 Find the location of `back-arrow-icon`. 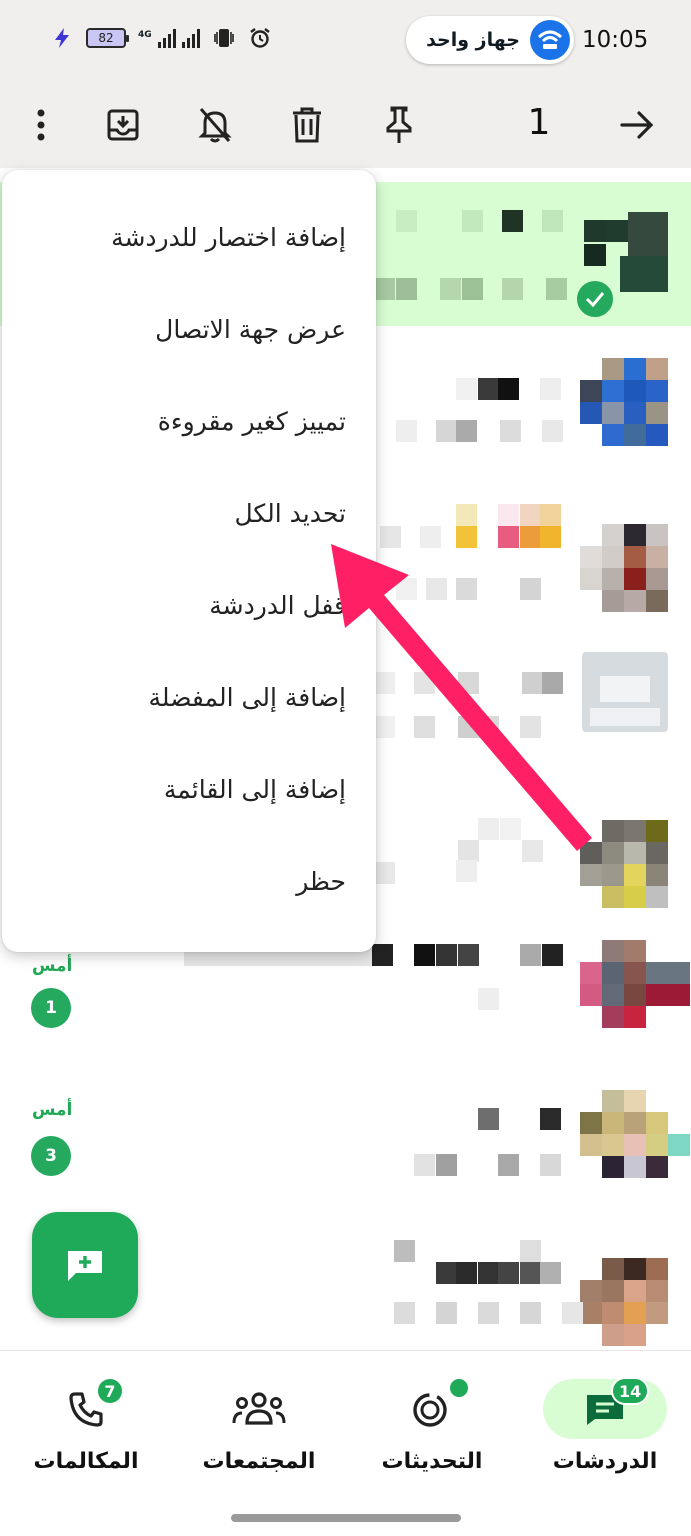

back-arrow-icon is located at coordinates (637, 125).